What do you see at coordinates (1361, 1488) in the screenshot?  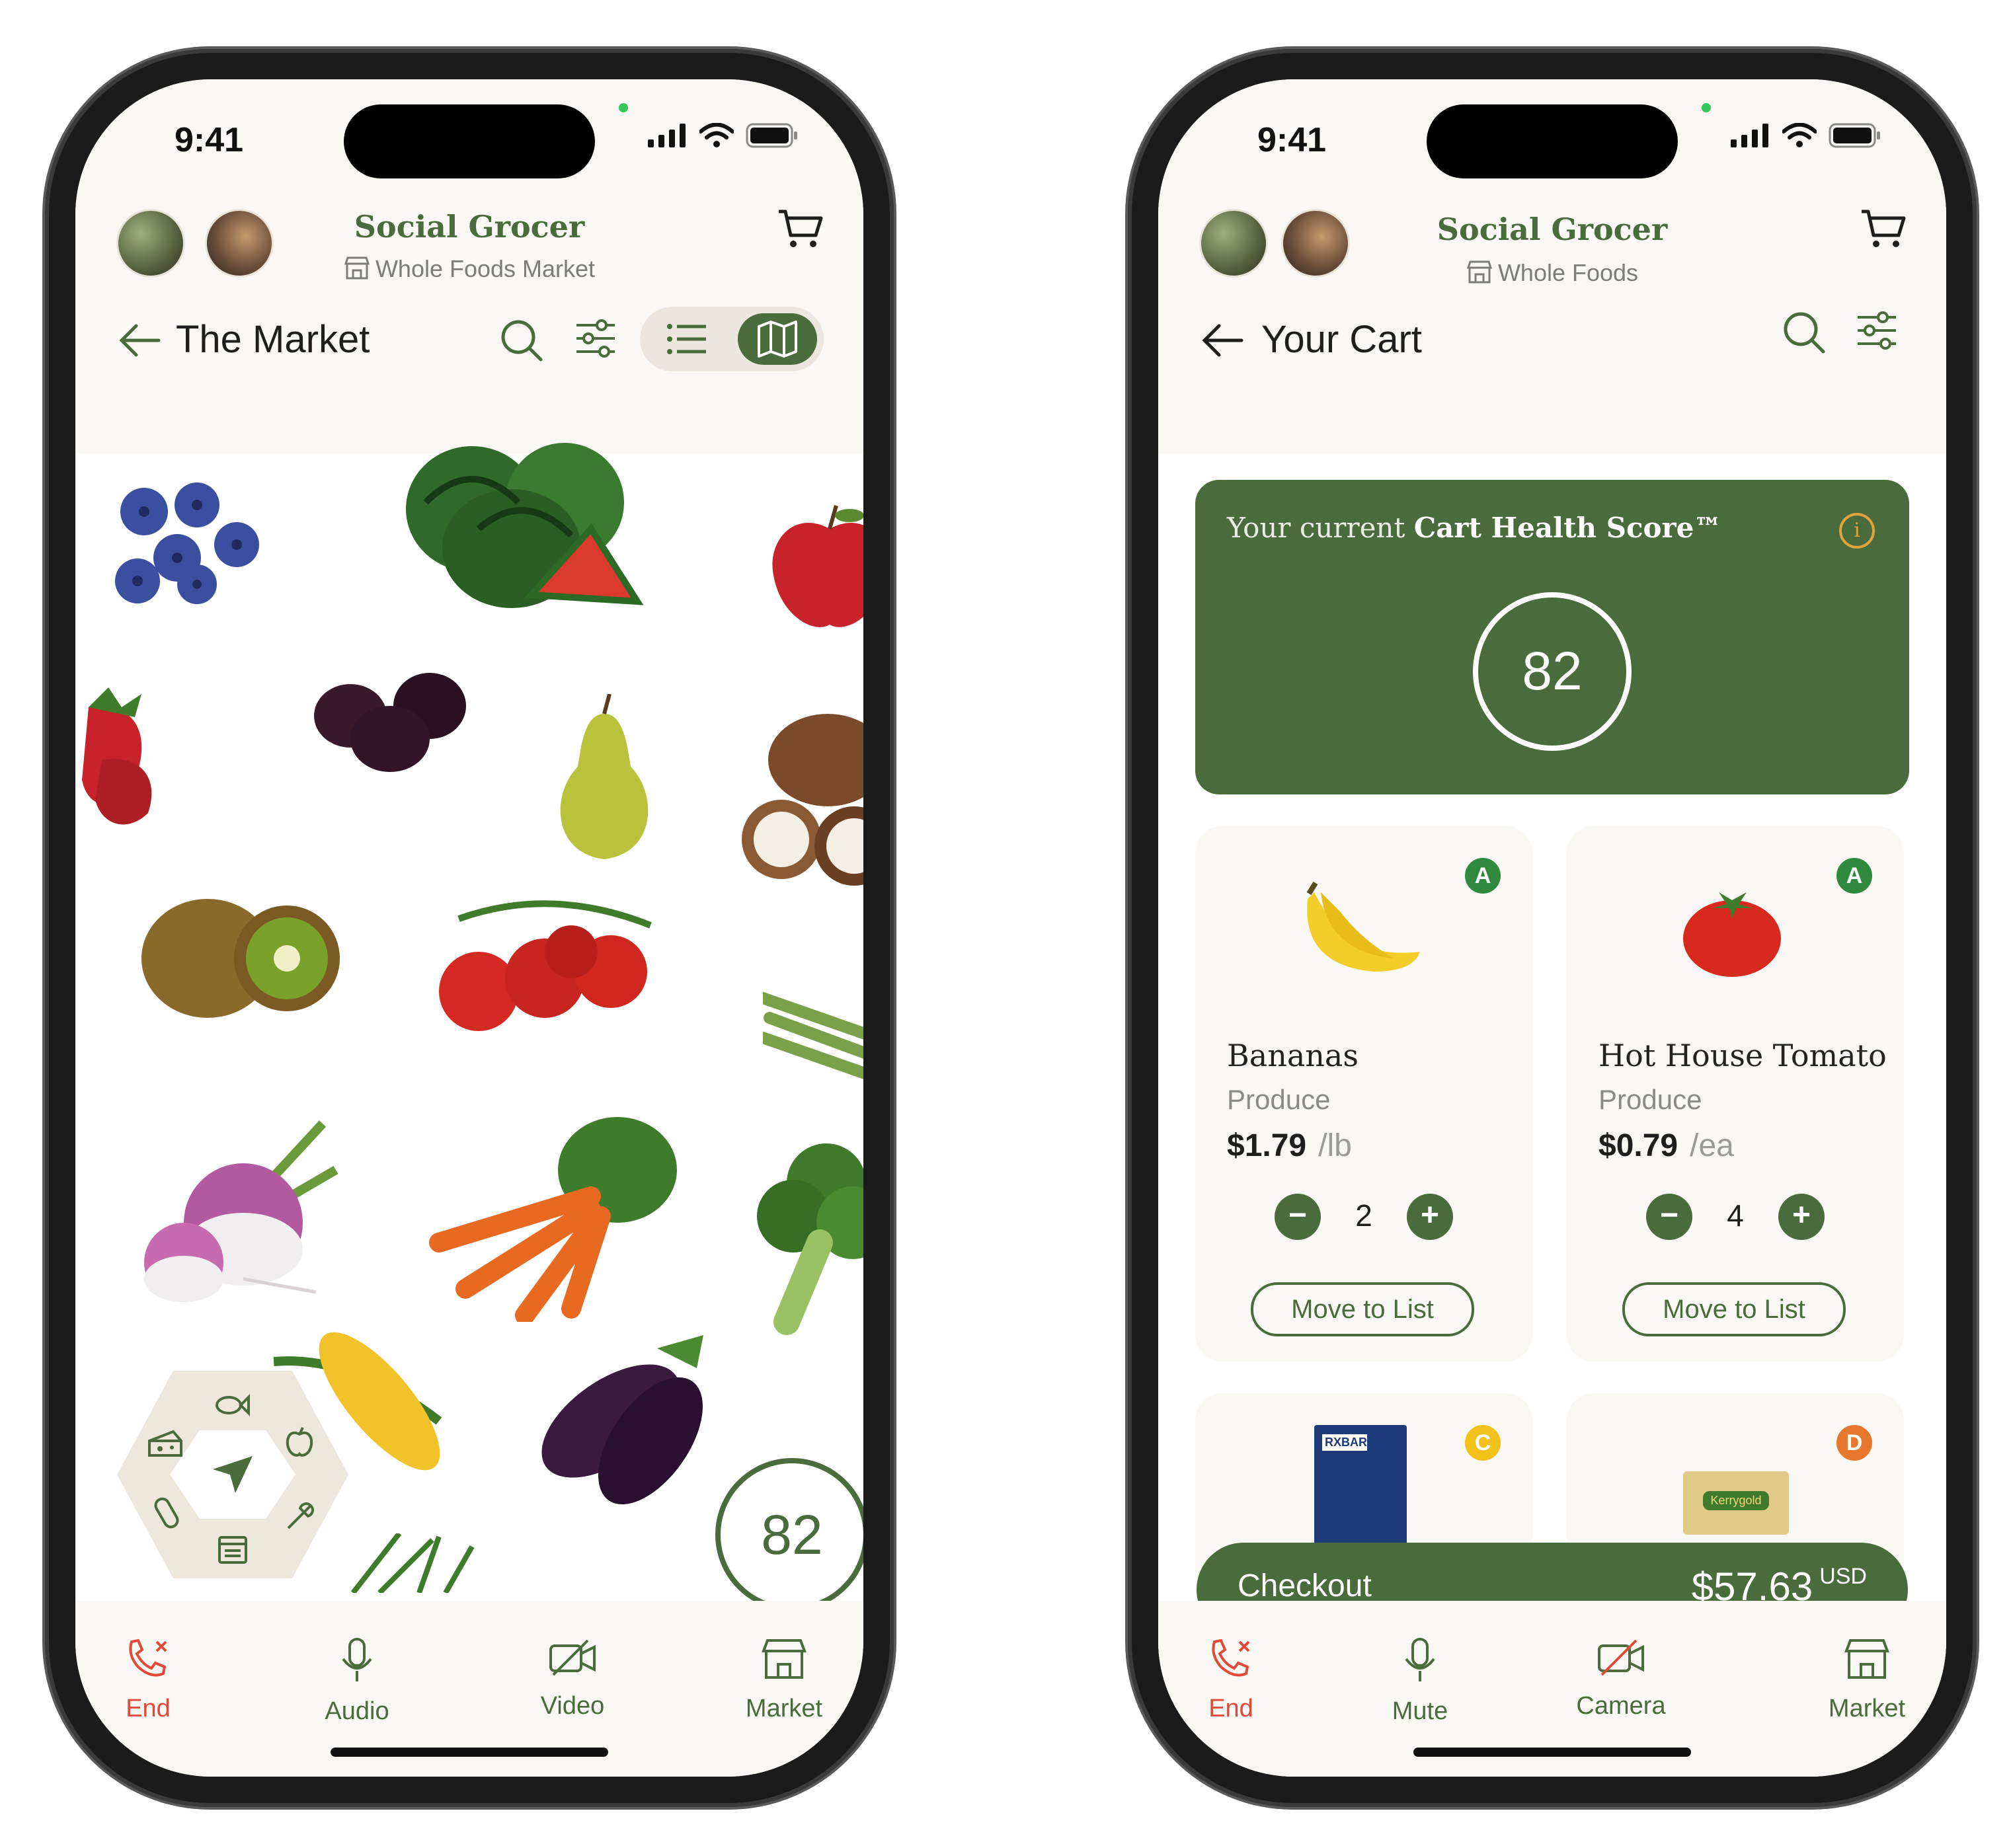 I see `rxbar-image: RXBAR` at bounding box center [1361, 1488].